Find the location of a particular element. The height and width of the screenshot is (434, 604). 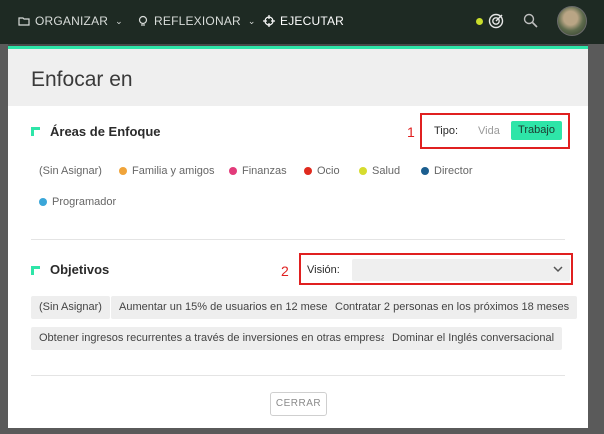

area-tag-label: Finanzas is located at coordinates (264, 171).